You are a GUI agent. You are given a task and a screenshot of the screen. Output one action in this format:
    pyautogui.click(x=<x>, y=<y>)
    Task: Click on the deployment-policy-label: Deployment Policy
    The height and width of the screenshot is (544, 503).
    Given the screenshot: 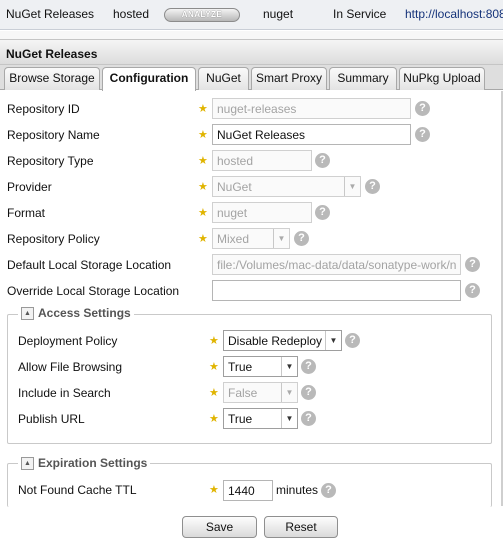 What is the action you would take?
    pyautogui.click(x=68, y=341)
    